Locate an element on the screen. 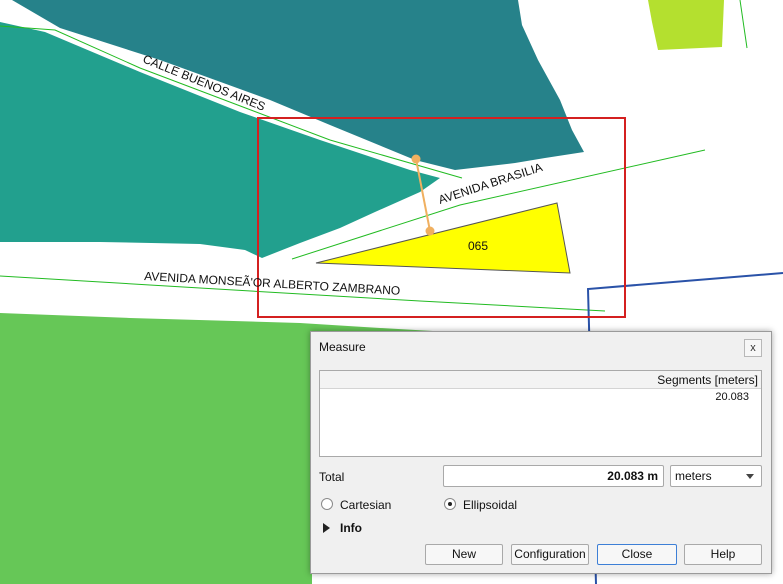 The height and width of the screenshot is (584, 783). dialog-title: Measure is located at coordinates (342, 347).